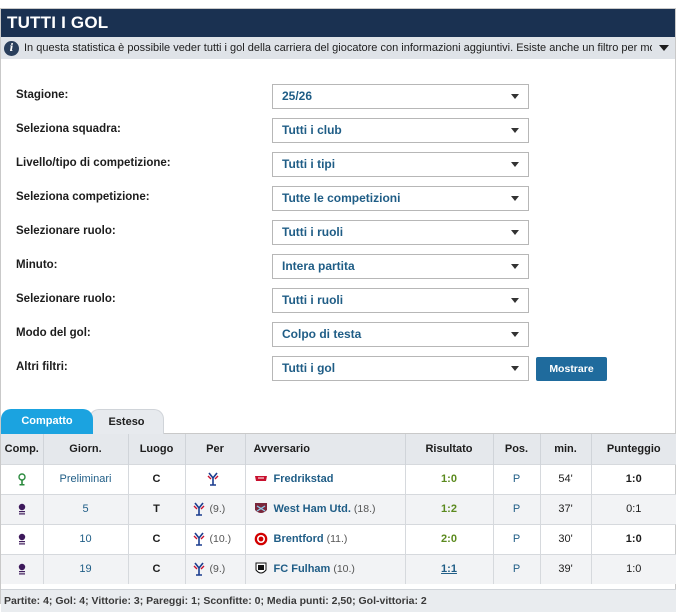 The height and width of the screenshot is (612, 681). Describe the element at coordinates (566, 508) in the screenshot. I see `minute: 37'` at that location.